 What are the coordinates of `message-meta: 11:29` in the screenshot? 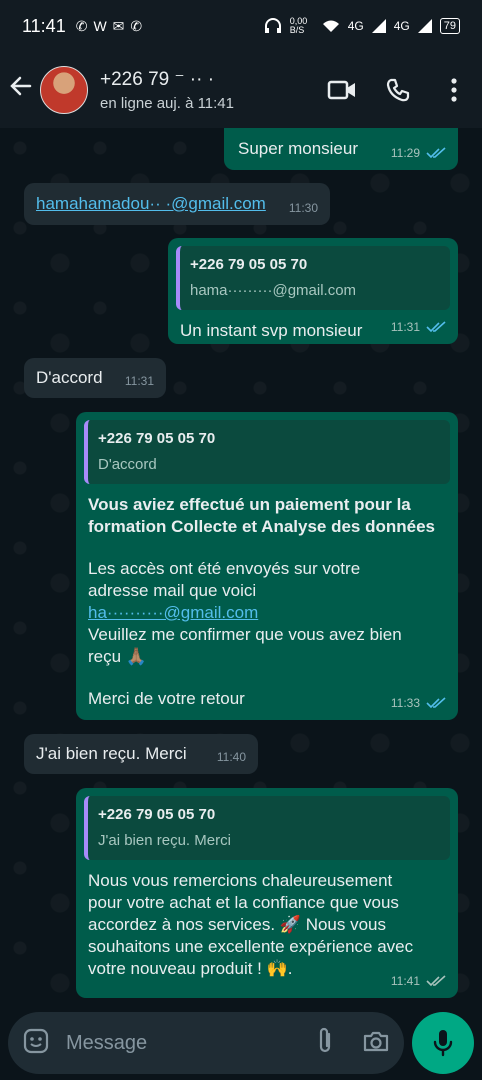 It's located at (418, 153).